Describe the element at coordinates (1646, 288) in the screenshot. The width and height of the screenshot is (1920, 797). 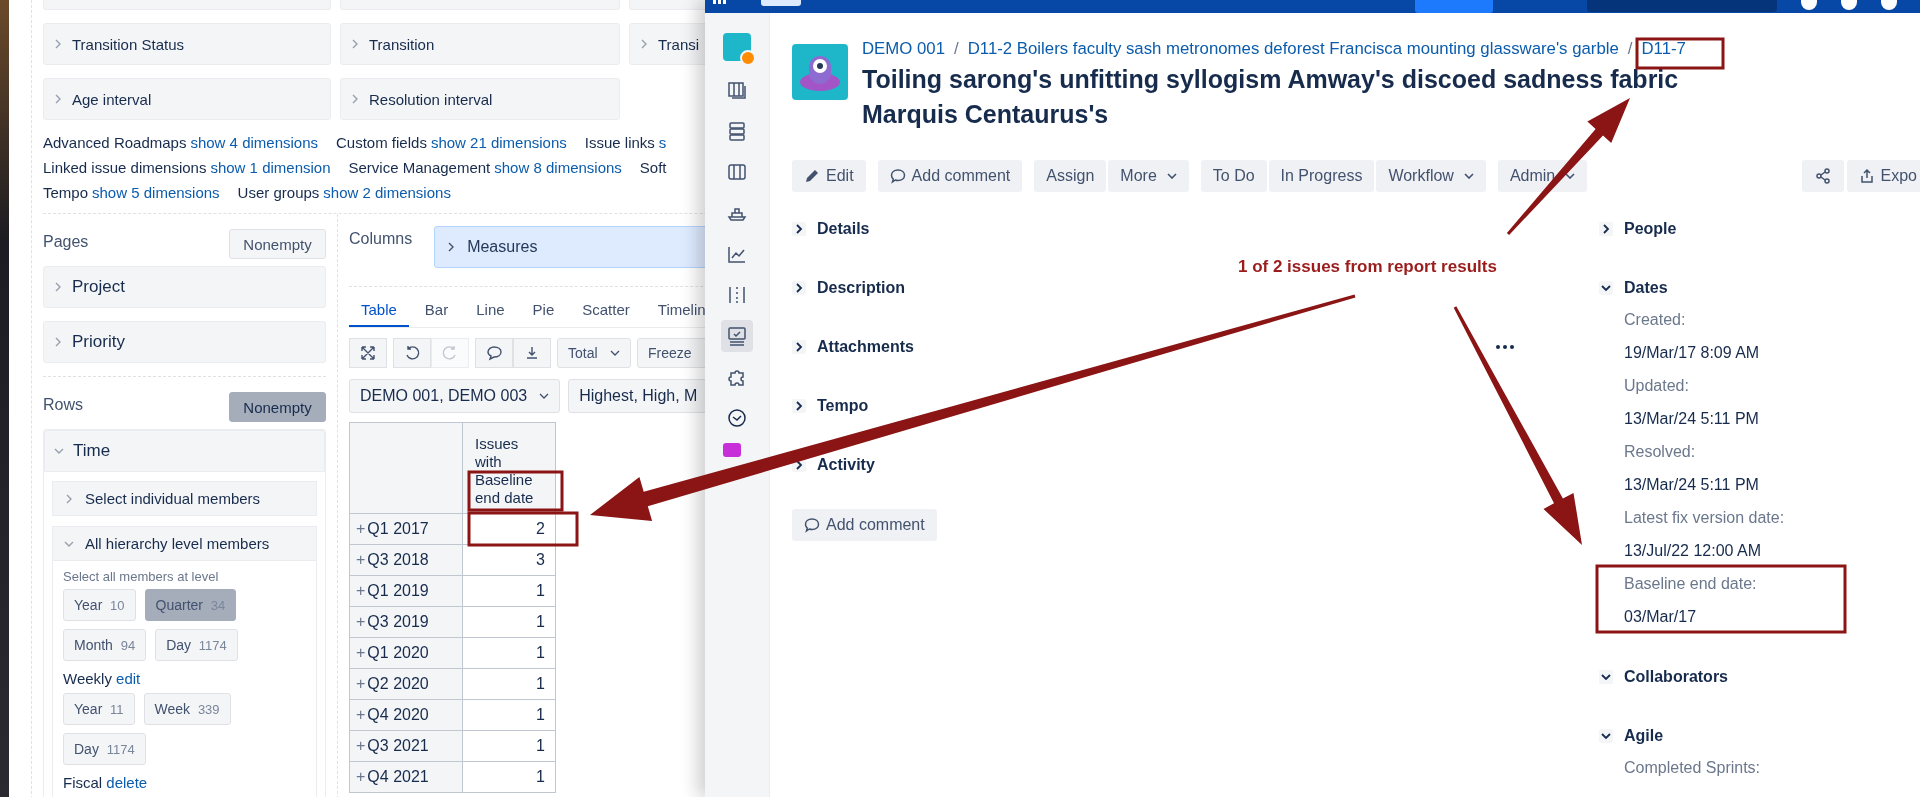
I see `section-title: Dates` at that location.